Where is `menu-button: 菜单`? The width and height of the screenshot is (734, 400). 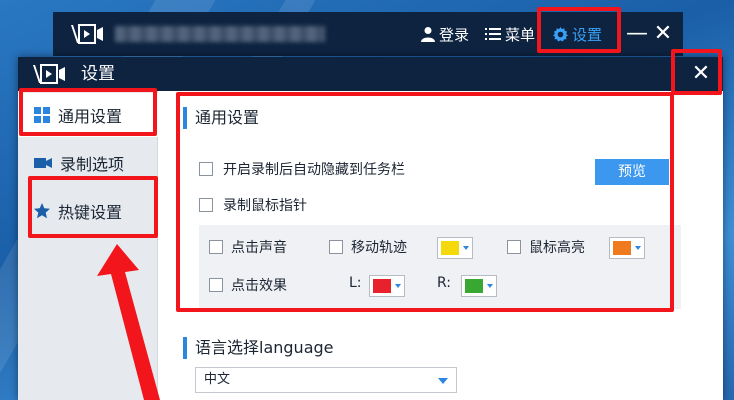 menu-button: 菜单 is located at coordinates (510, 34).